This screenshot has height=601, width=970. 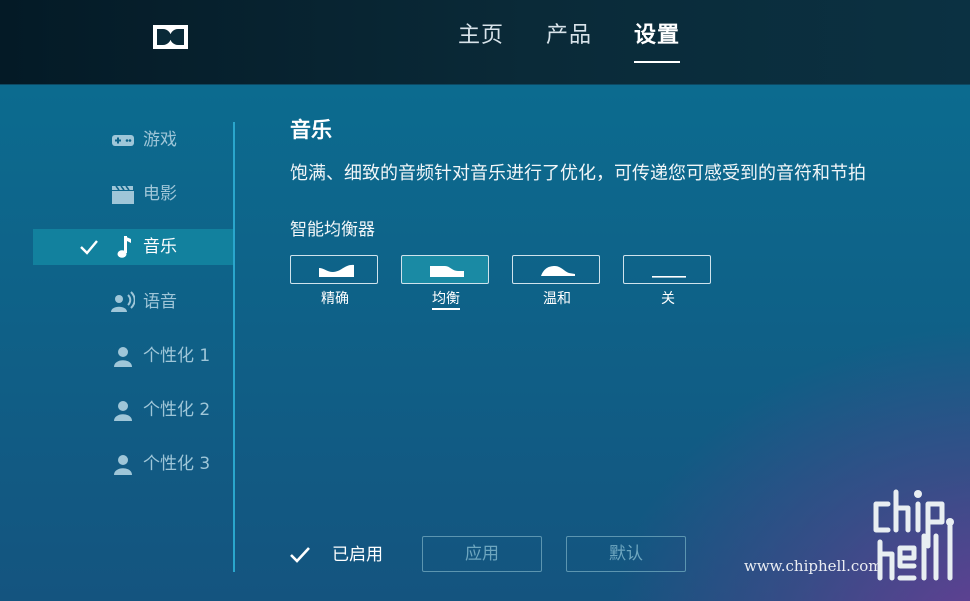 I want to click on chiphell-logo, so click(x=913, y=535).